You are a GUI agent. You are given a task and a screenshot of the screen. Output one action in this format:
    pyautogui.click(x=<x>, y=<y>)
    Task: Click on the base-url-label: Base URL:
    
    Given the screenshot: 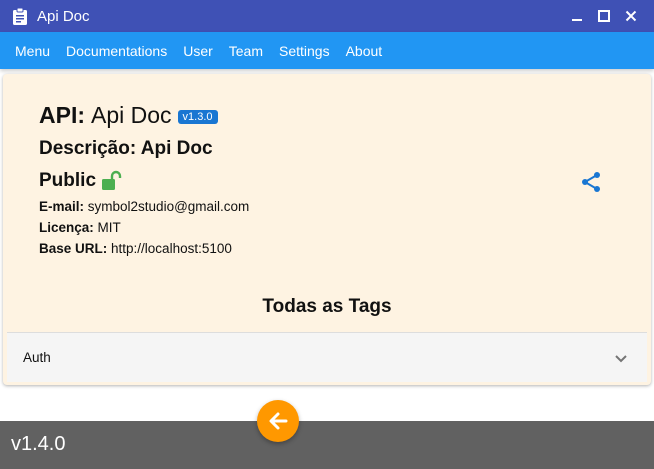 What is the action you would take?
    pyautogui.click(x=73, y=248)
    